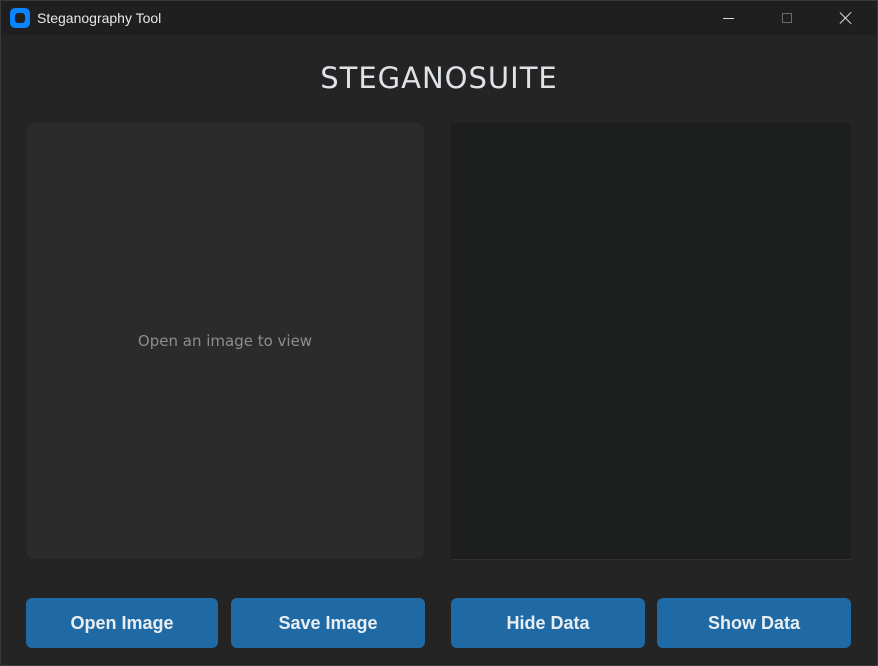 The image size is (878, 666). Describe the element at coordinates (20, 18) in the screenshot. I see `app-icon` at that location.